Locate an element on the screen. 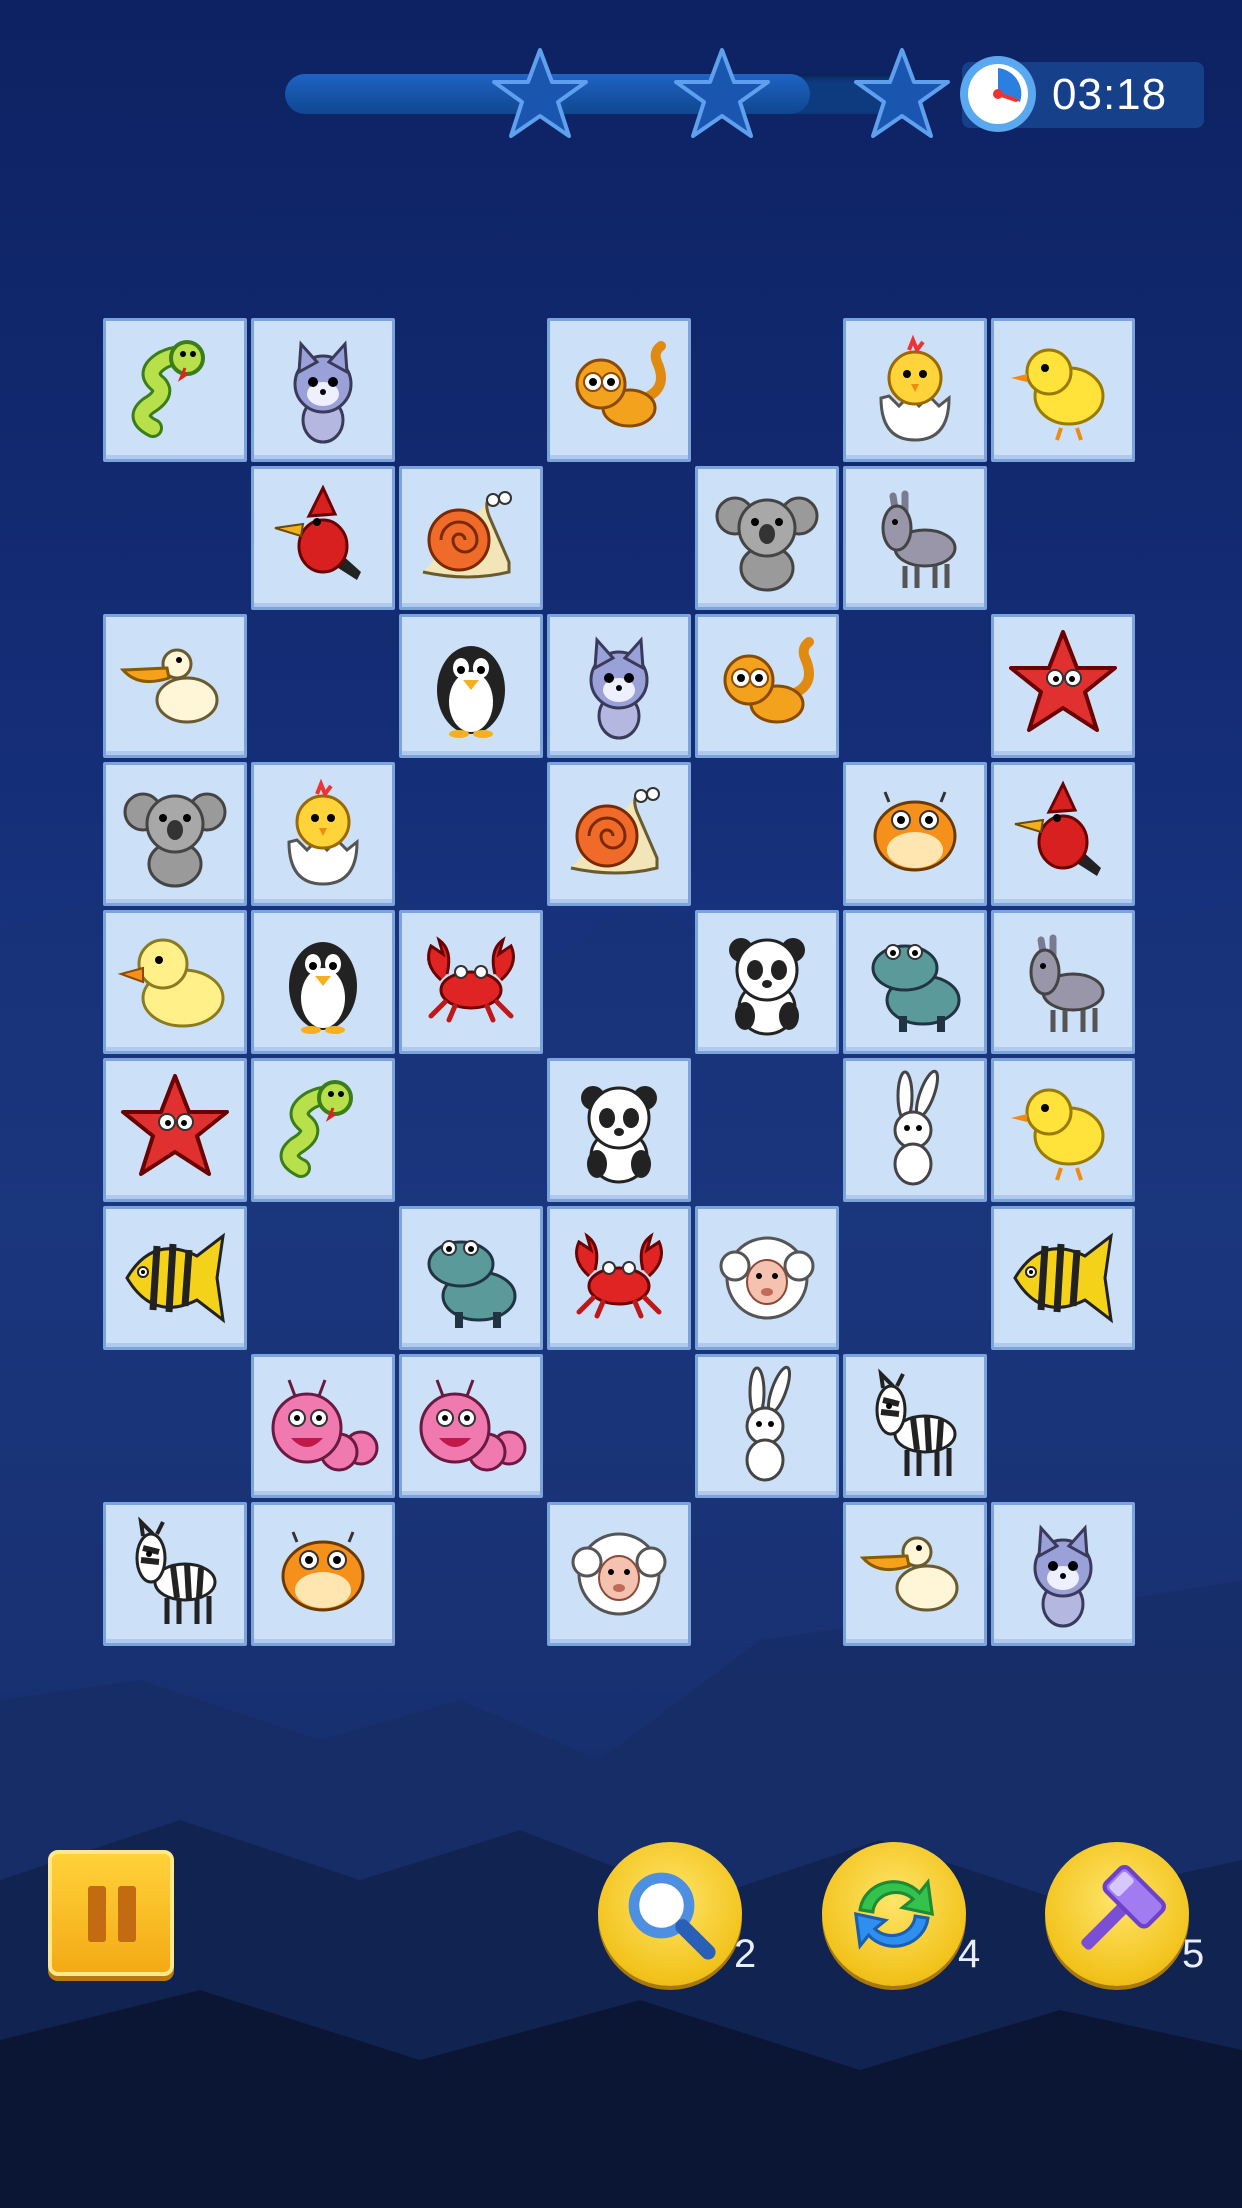  duck-icon is located at coordinates (171, 983).